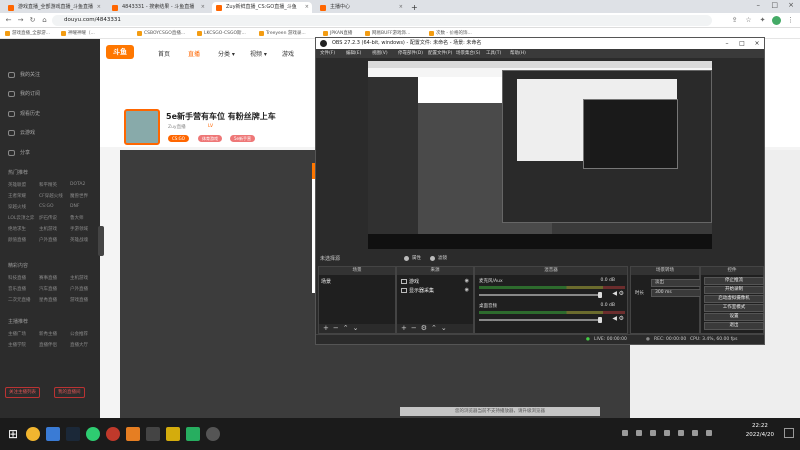 The height and width of the screenshot is (450, 800). What do you see at coordinates (79, 334) in the screenshot?
I see `sidebar-grid-item: 公会推荐` at bounding box center [79, 334].